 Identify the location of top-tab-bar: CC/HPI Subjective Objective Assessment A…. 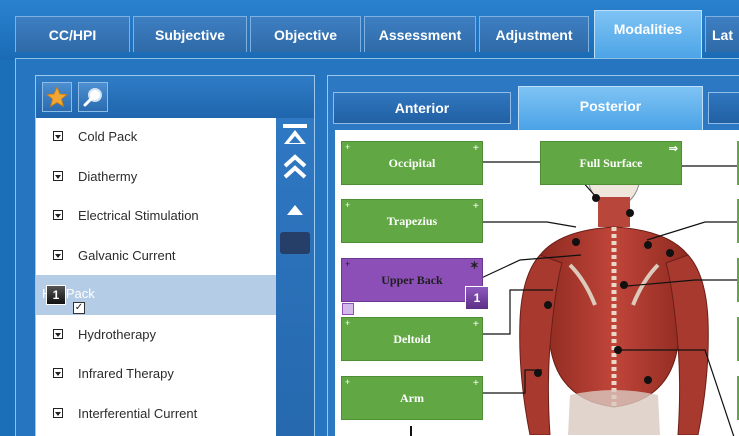
(369, 30).